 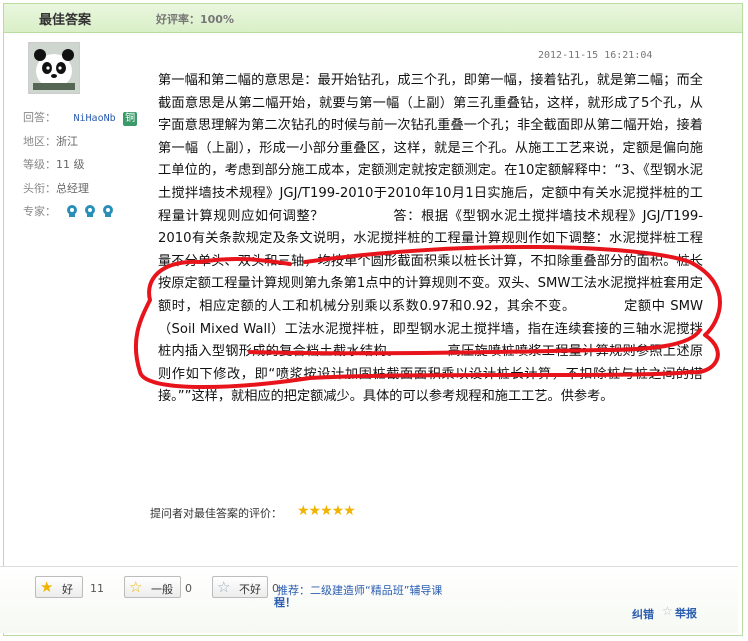 I want to click on report-link: 举报, so click(x=686, y=613).